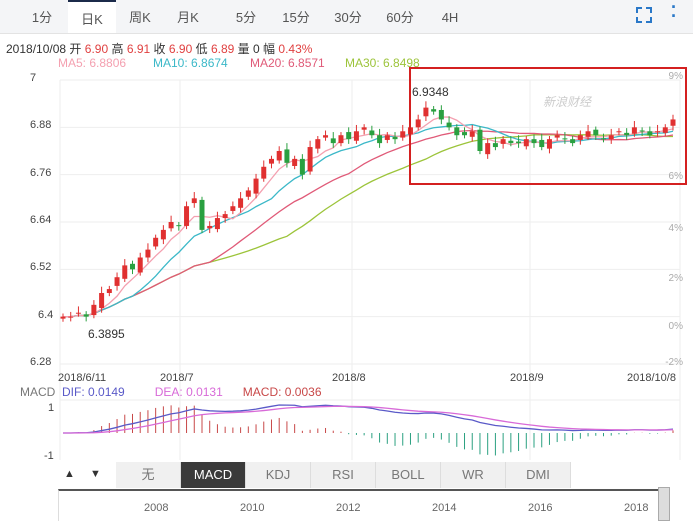  Describe the element at coordinates (527, 378) in the screenshot. I see `x-tick: 2018/9` at that location.